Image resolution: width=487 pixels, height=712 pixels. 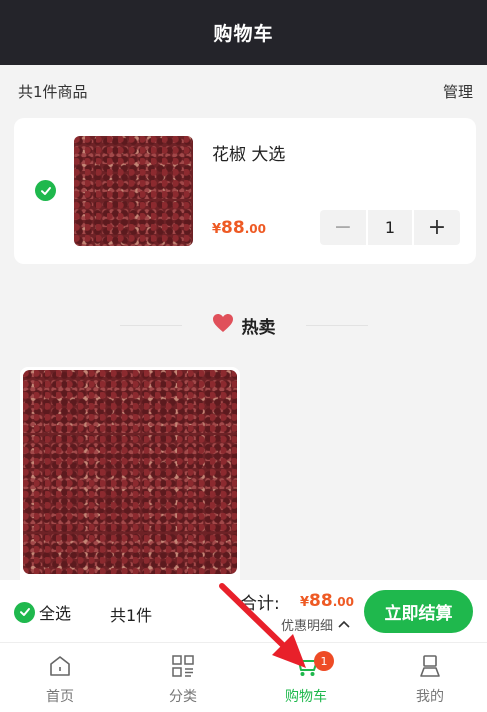 I want to click on item-price: ¥88.00, so click(x=239, y=228).